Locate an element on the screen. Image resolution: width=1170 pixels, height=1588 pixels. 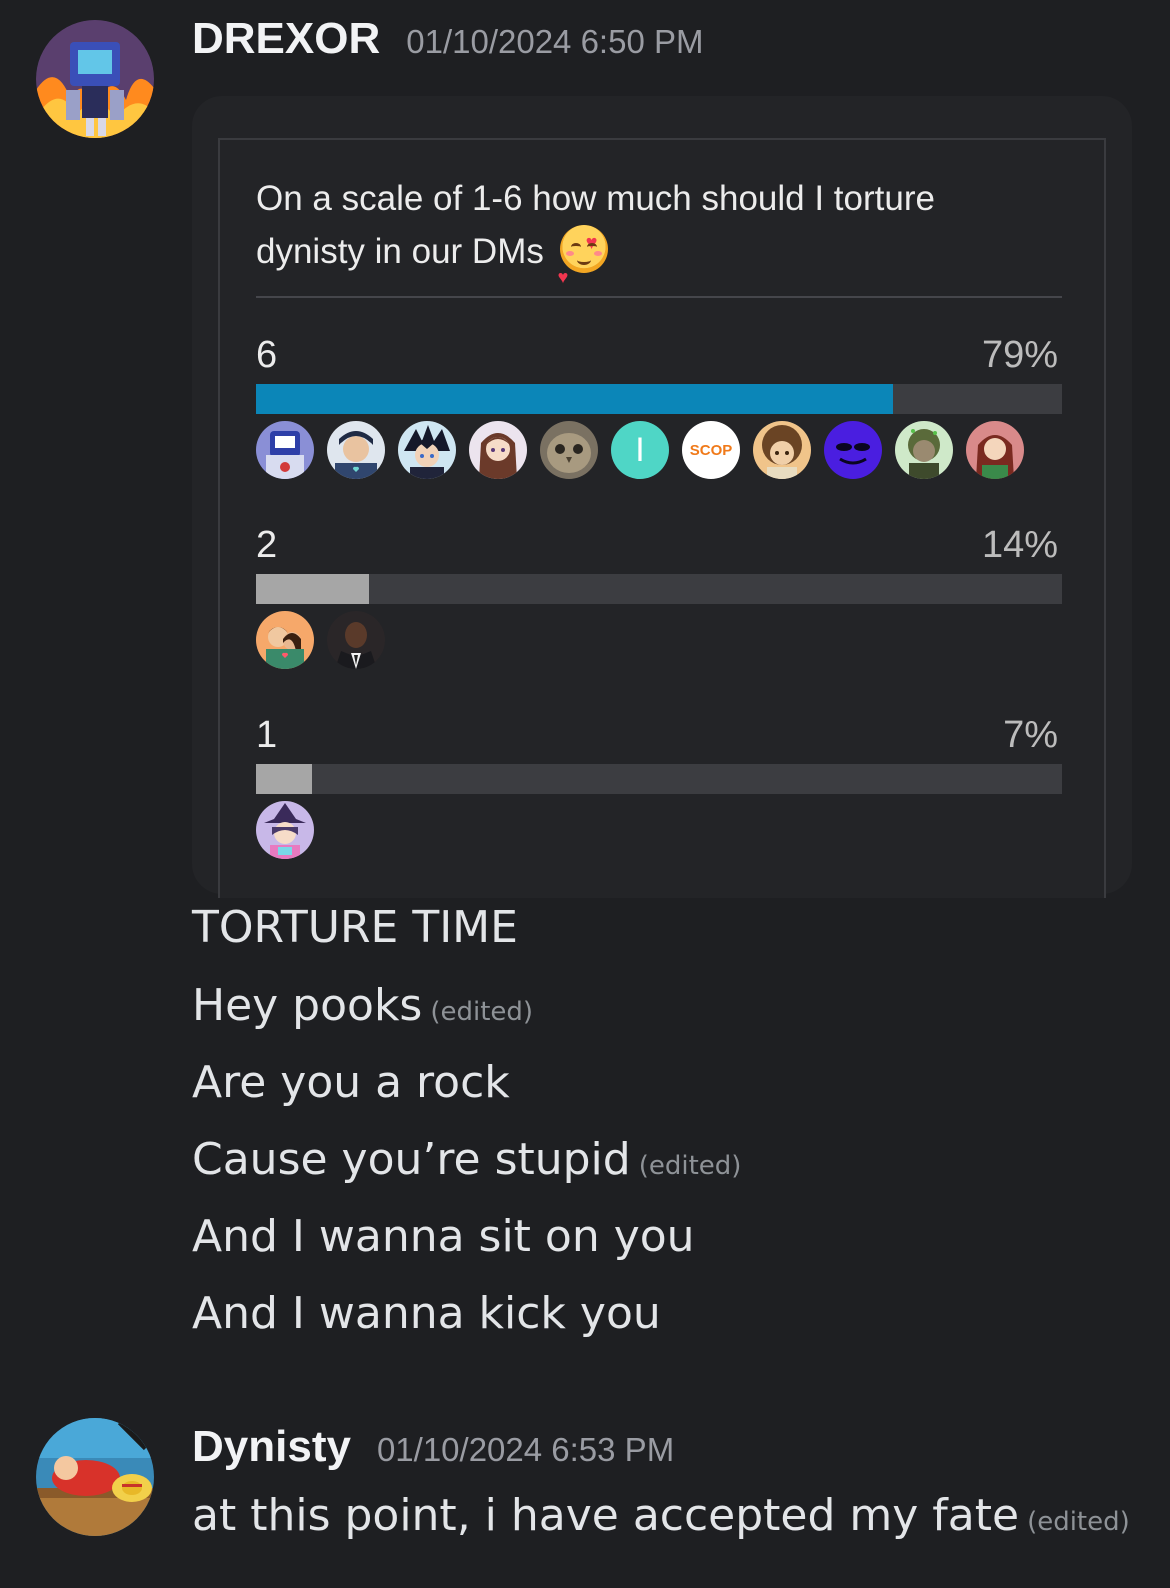
message-text: TORTURE TIME is located at coordinates (355, 927).